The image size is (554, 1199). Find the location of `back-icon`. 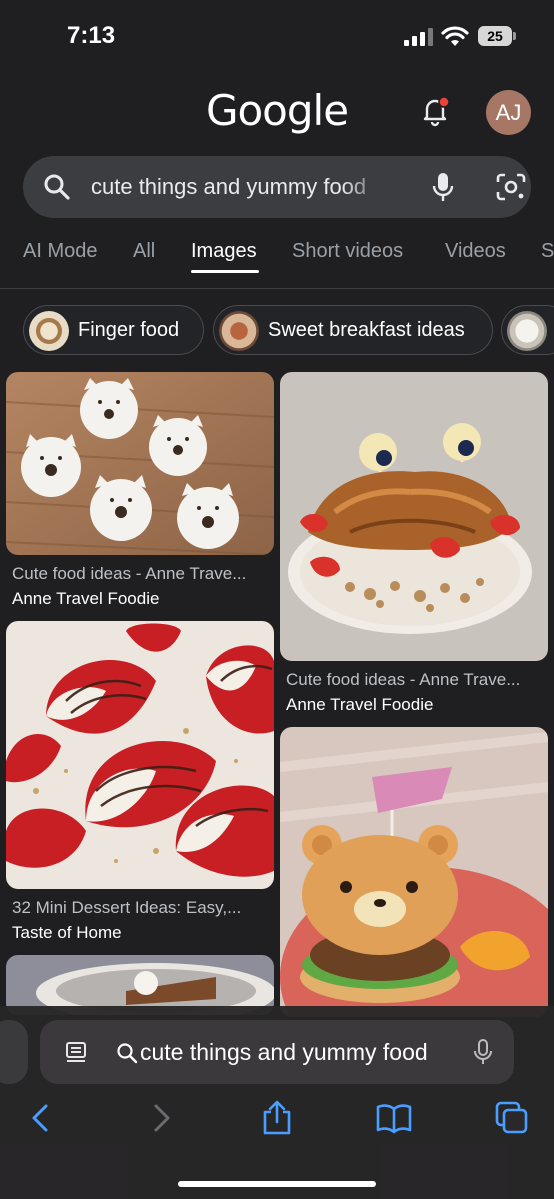

back-icon is located at coordinates (42, 1118).